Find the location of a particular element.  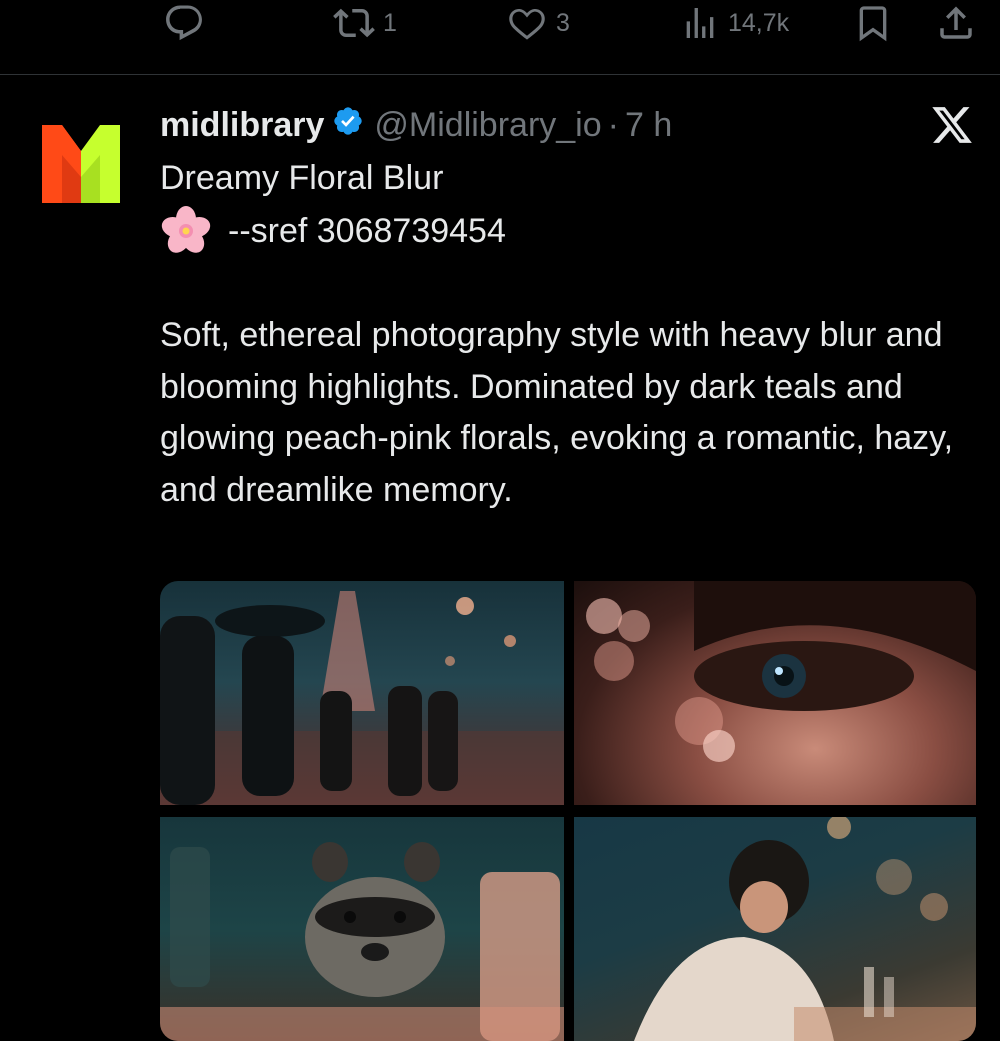

display-name: midlibrary is located at coordinates (242, 125).